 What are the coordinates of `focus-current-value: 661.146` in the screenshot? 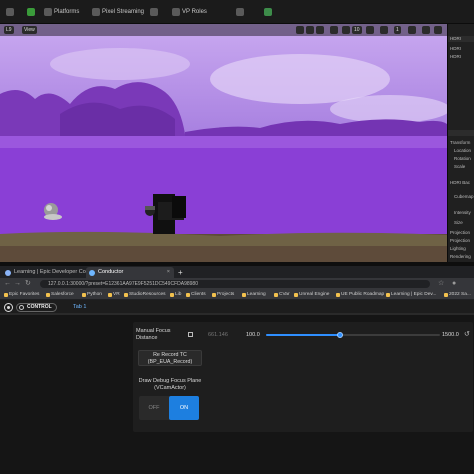 It's located at (218, 335).